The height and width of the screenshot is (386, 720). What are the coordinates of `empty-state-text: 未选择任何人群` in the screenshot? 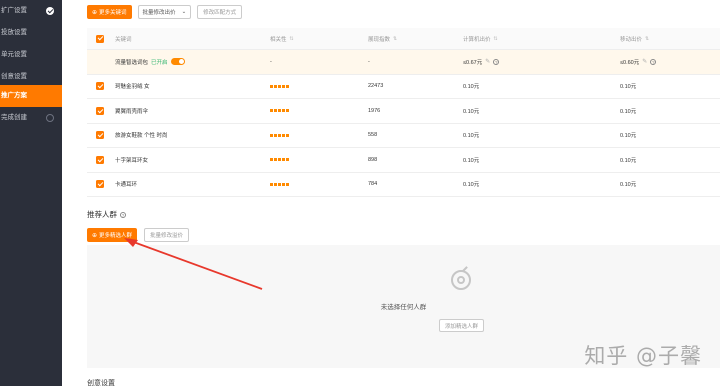 It's located at (403, 307).